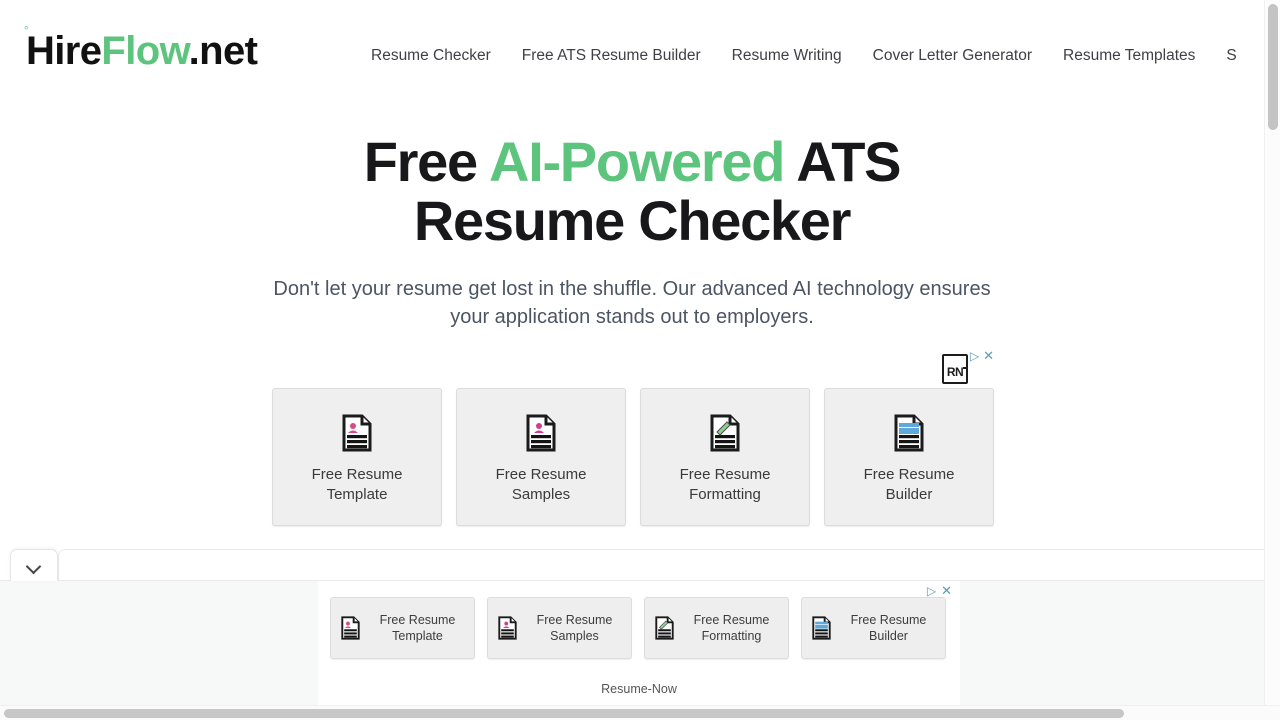 The width and height of the screenshot is (1280, 720). Describe the element at coordinates (952, 56) in the screenshot. I see `nav-item-cover-letter-generator: Cover Letter Generator` at that location.